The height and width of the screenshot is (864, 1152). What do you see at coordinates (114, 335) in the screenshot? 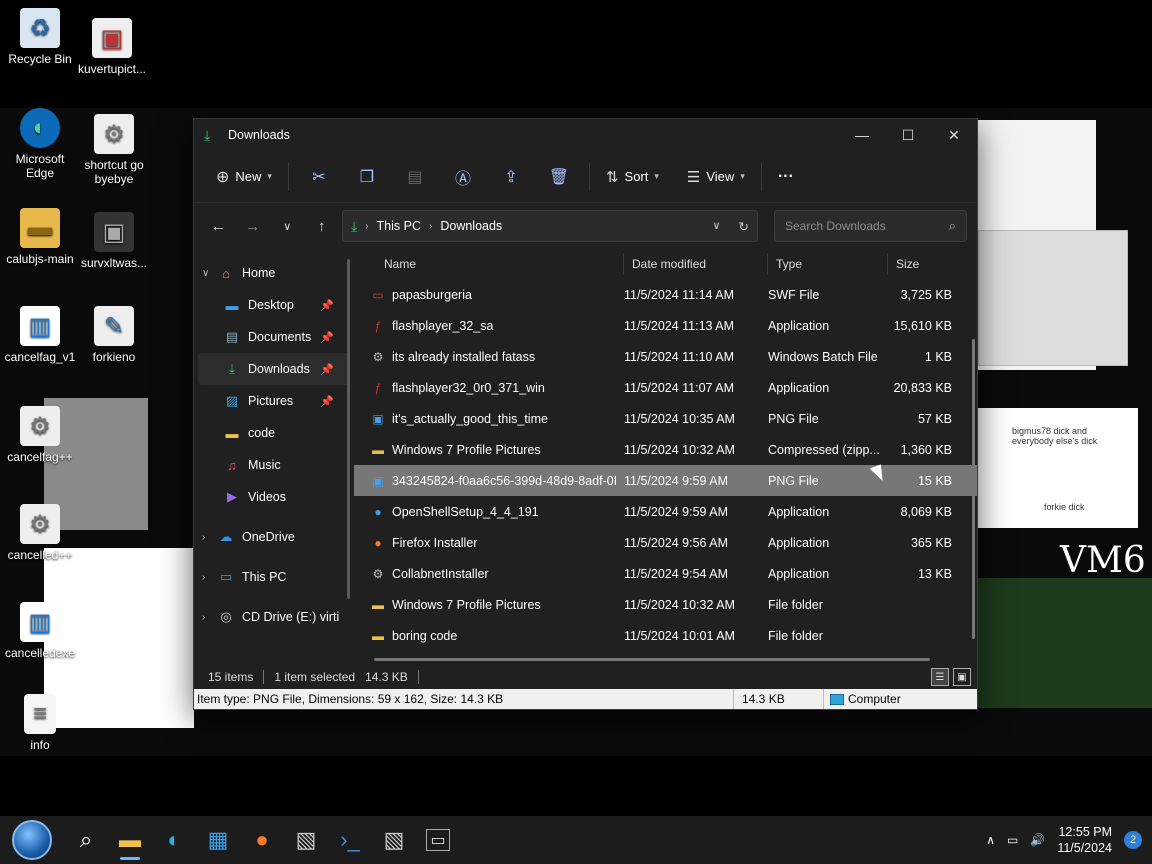
I see `desktop-icon-forkieno: ✎ forkieno` at bounding box center [114, 335].